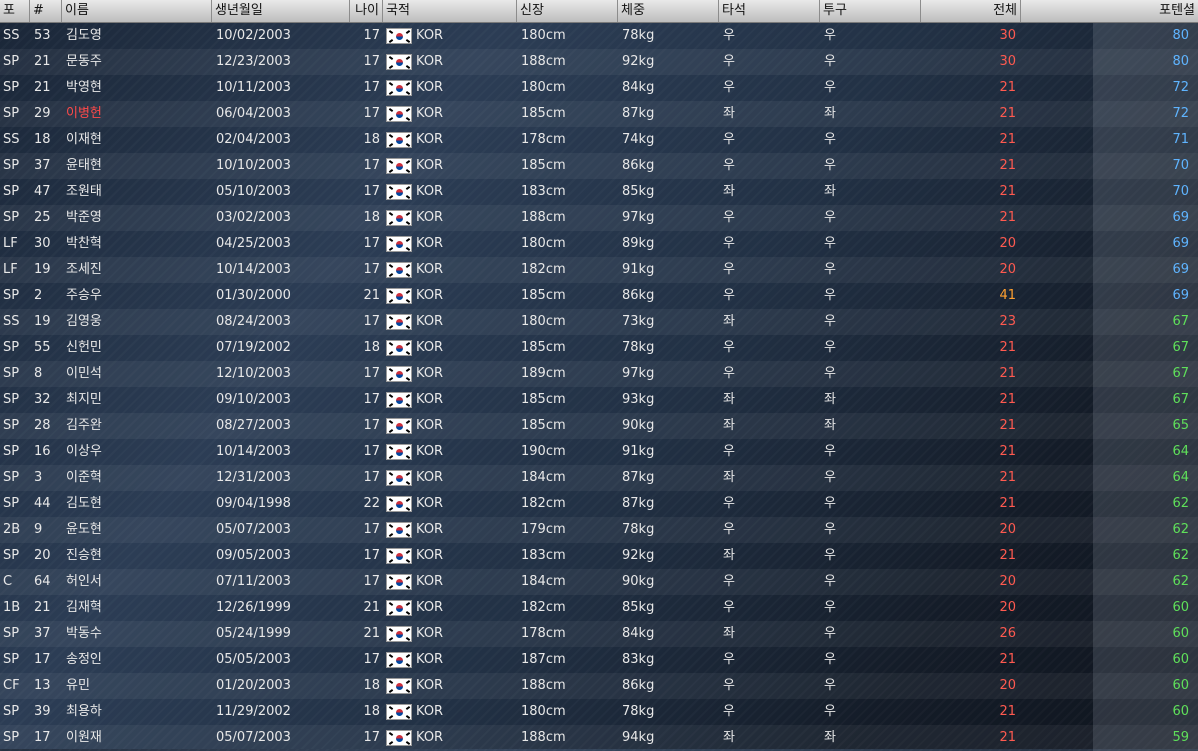  I want to click on table-row: SP 32 최지민 09/10/2003 17 KOR 185cm 93kg 좌 좌 21 67, so click(599, 400).